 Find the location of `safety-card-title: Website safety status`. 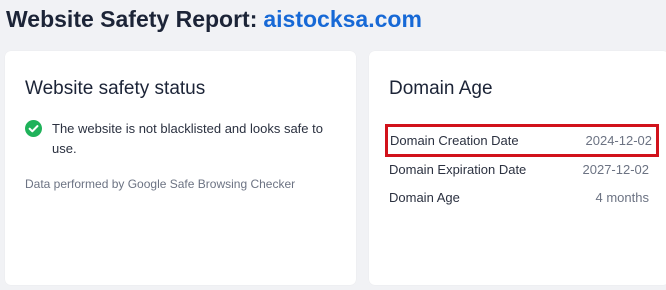

safety-card-title: Website safety status is located at coordinates (115, 88).